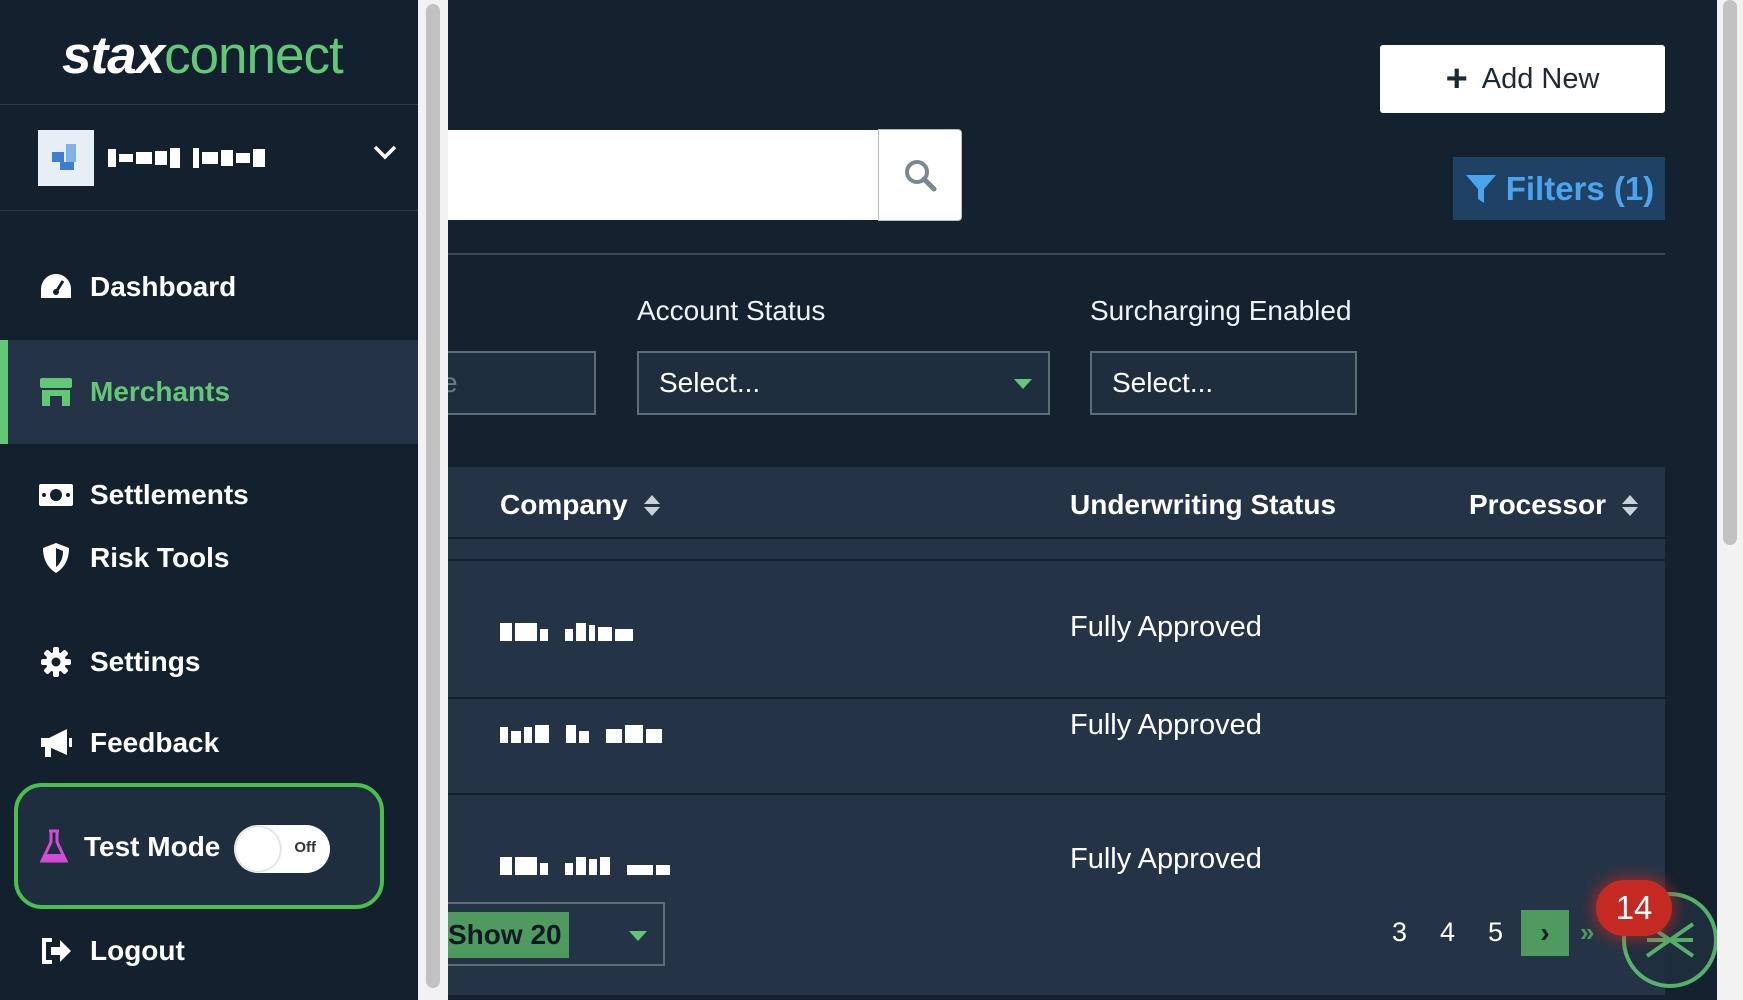 This screenshot has height=1000, width=1743. Describe the element at coordinates (505, 935) in the screenshot. I see `page-size-value: Show 20` at that location.